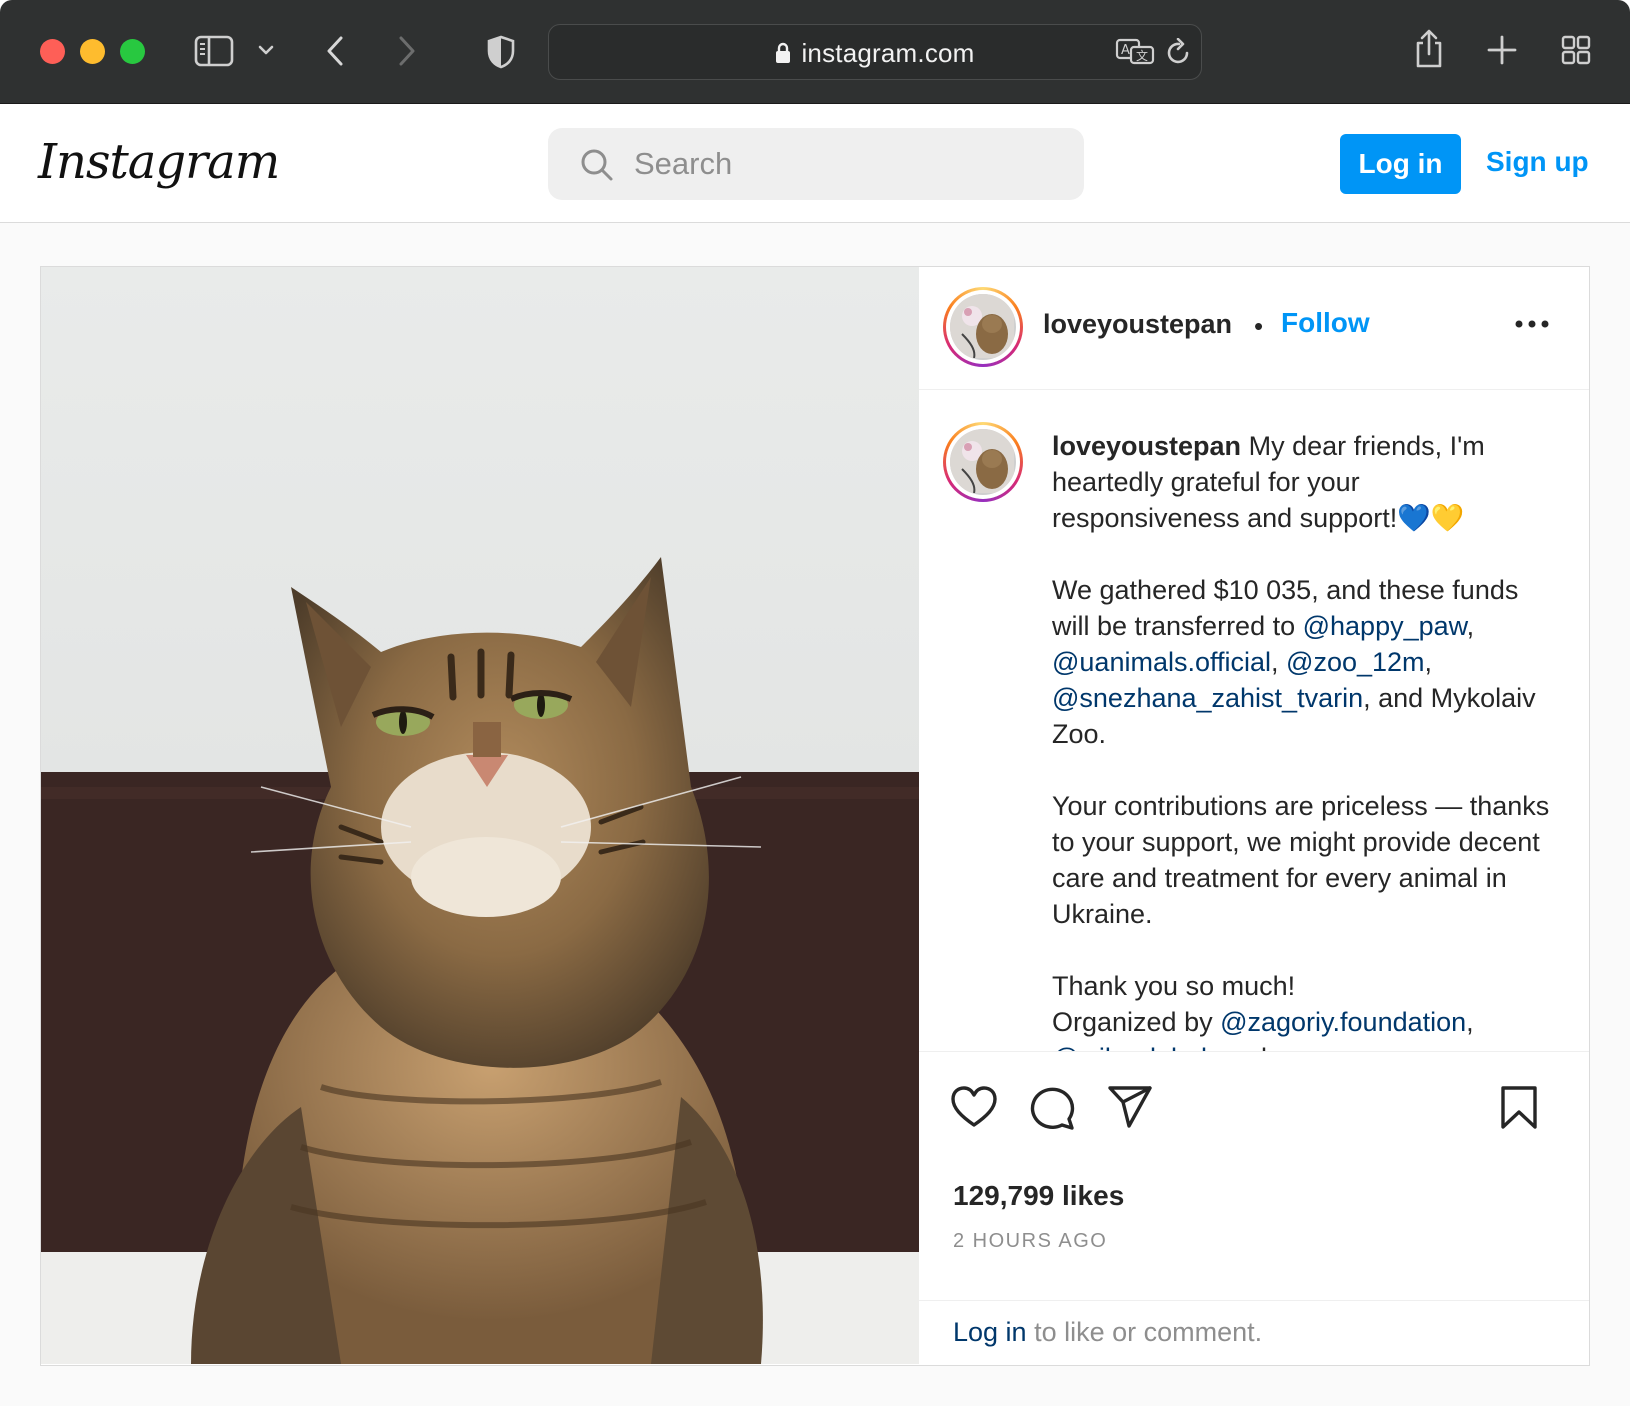  What do you see at coordinates (1137, 324) in the screenshot?
I see `author-username: loveyoustepan` at bounding box center [1137, 324].